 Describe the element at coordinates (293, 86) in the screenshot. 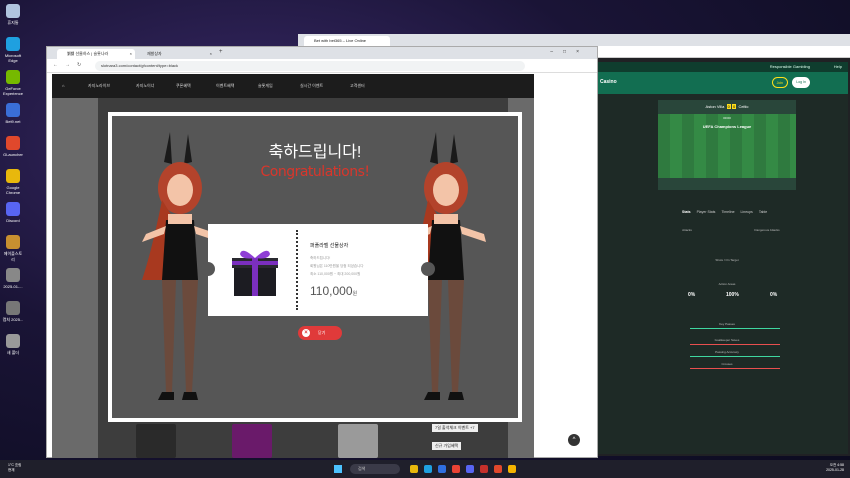

I see `site-nav: ⌂ 카지노라이브 카지노이너 쿠폰혜택 이벤트혜택 슬롯게임 실시간 이벤트 고객센터` at that location.